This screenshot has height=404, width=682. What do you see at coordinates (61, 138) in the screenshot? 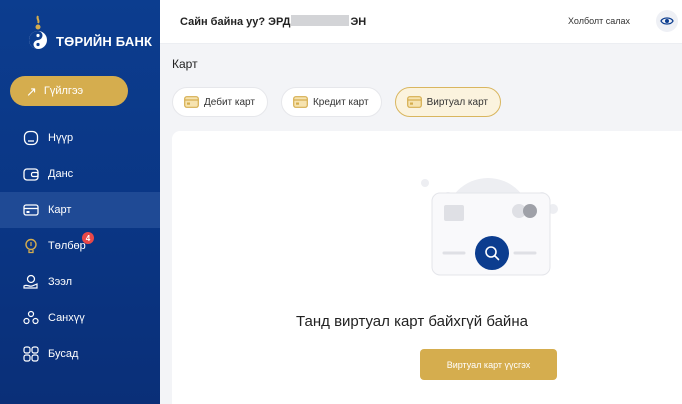
I see `sidebar-item-label: Нүүр` at bounding box center [61, 138].